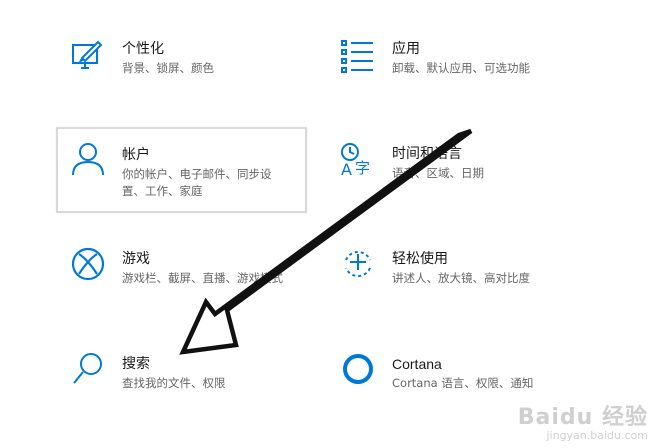  I want to click on time-language-icon: A 字, so click(358, 160).